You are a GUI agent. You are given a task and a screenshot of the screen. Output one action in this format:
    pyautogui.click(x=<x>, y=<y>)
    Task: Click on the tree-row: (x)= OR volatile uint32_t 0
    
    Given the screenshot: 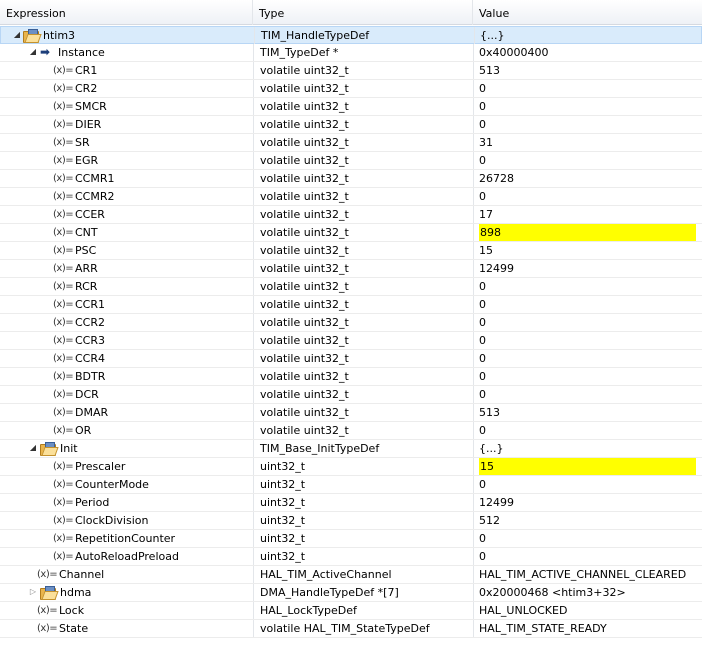 What is the action you would take?
    pyautogui.click(x=351, y=431)
    